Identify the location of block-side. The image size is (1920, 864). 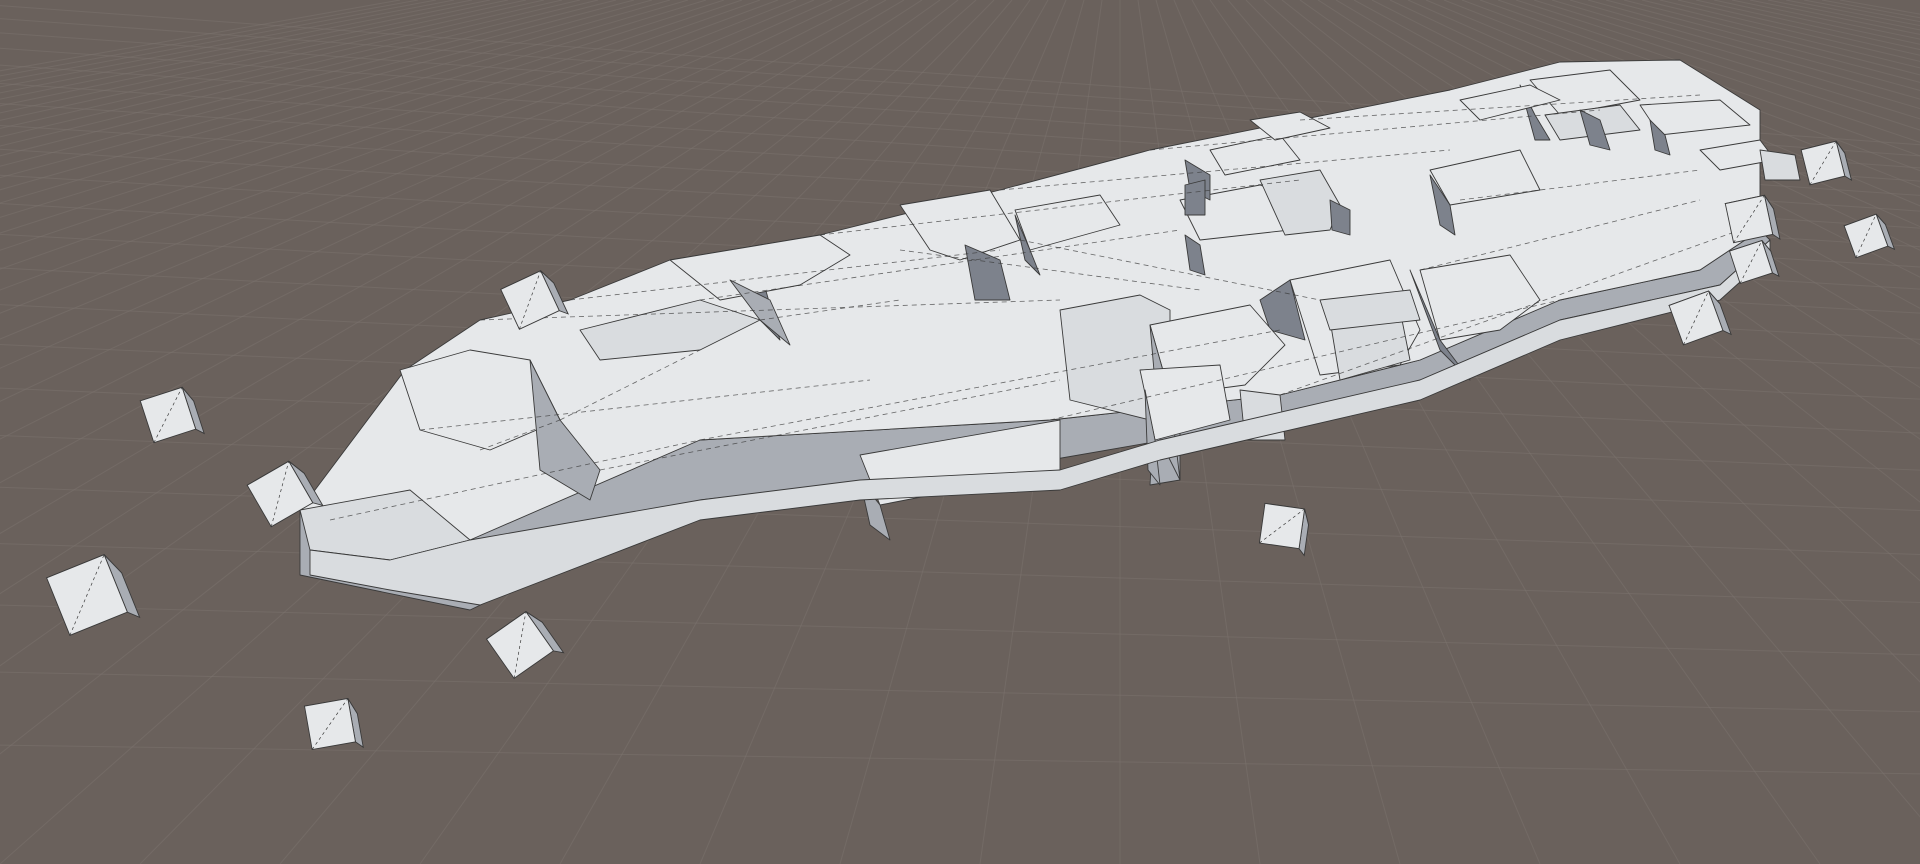
(1195, 197).